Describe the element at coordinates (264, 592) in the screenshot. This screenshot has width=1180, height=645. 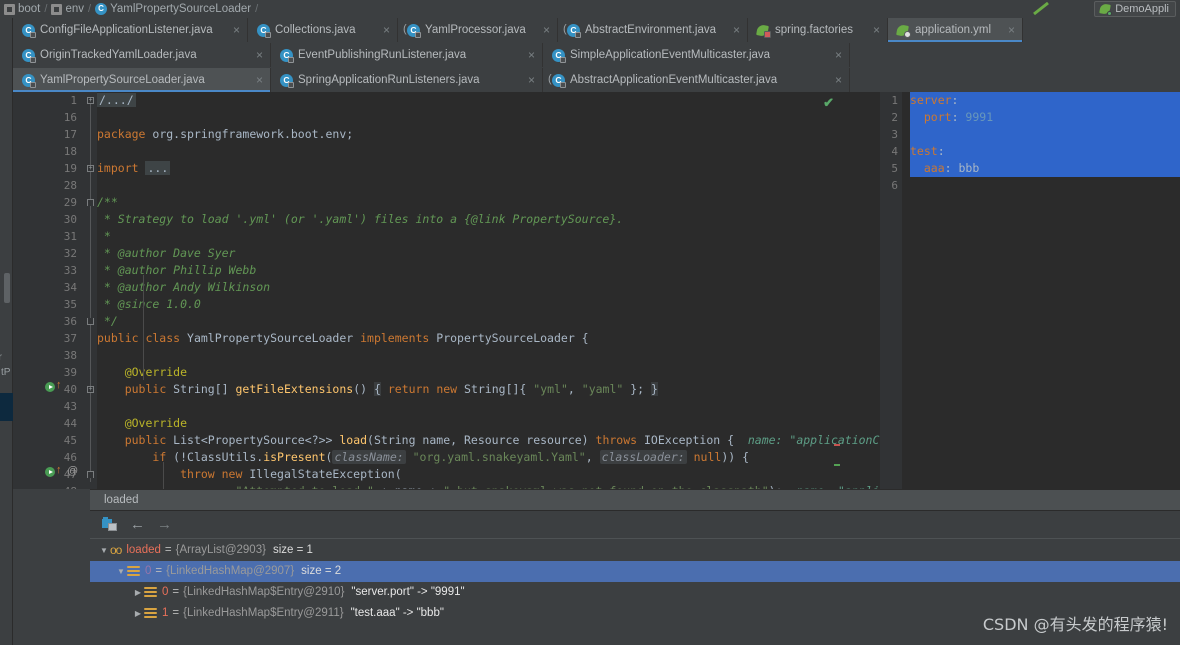
I see `tree-variable-type: {LinkedHashMap$Entry@2910}` at that location.